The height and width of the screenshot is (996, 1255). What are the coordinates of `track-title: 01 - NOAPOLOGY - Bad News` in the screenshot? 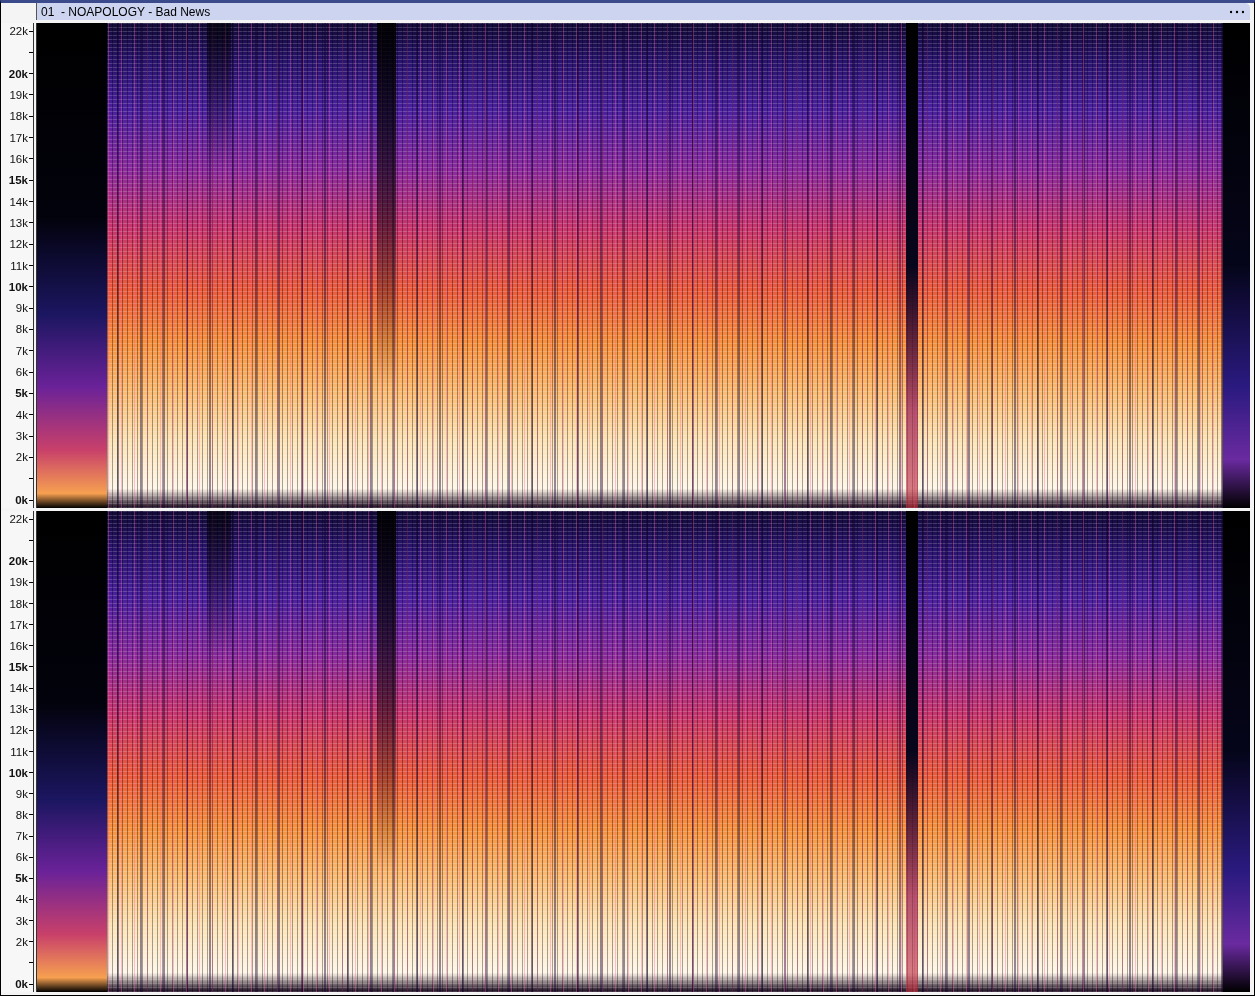 It's located at (126, 11).